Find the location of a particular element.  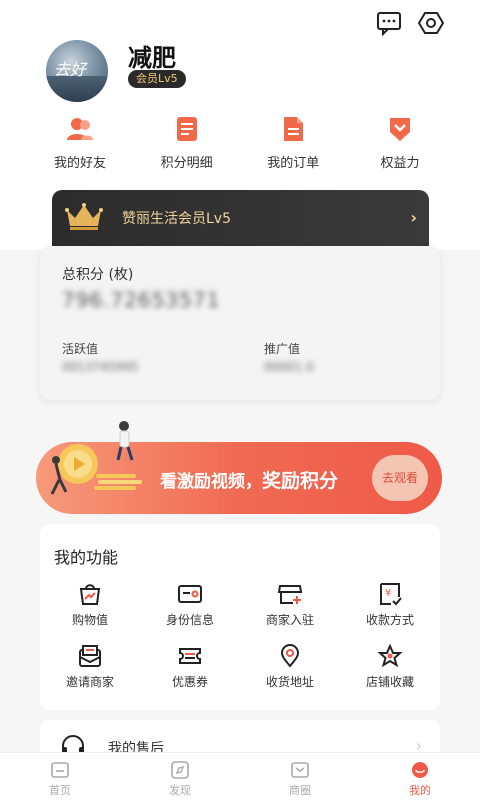

promotion-value-label: 推广值 is located at coordinates (282, 349).